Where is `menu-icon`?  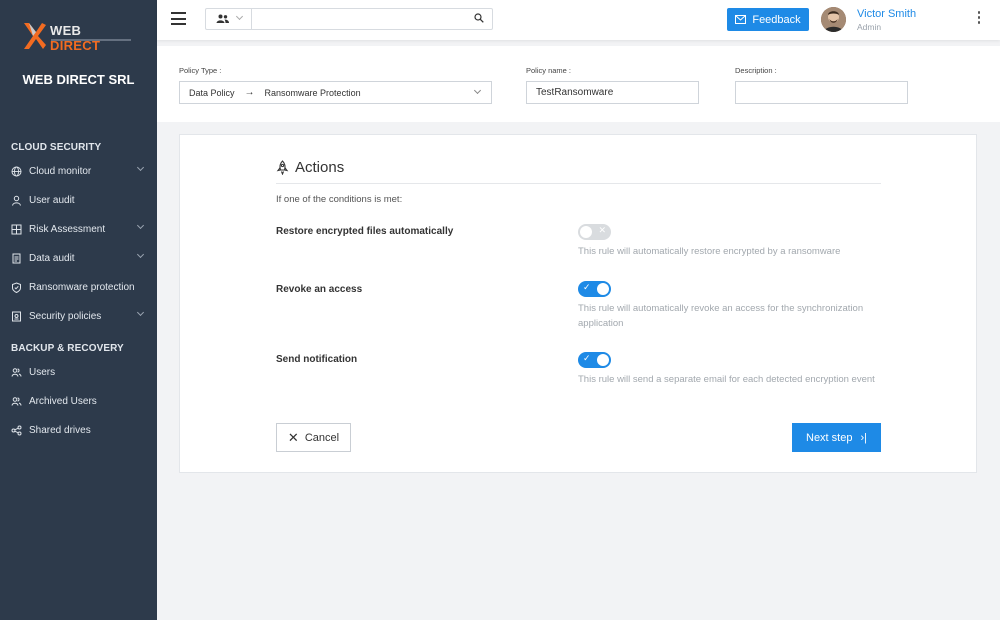
menu-icon is located at coordinates (178, 18).